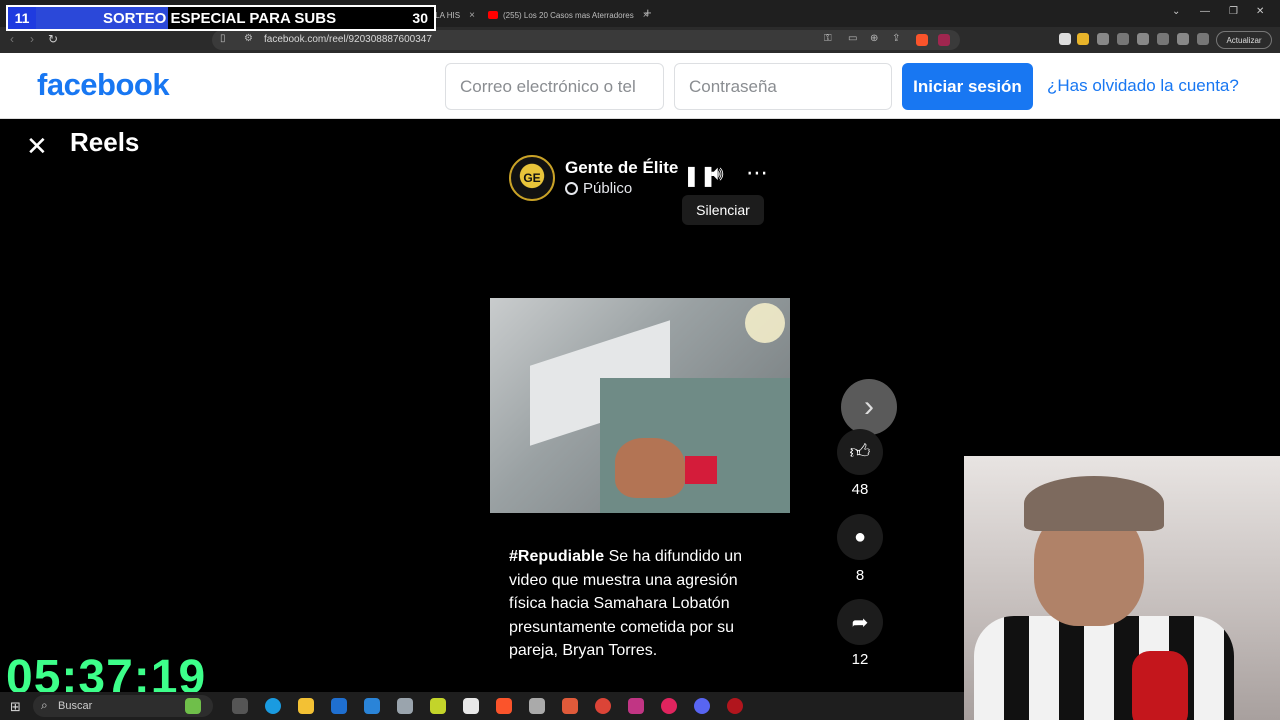  I want to click on close-icon: ×, so click(472, 15).